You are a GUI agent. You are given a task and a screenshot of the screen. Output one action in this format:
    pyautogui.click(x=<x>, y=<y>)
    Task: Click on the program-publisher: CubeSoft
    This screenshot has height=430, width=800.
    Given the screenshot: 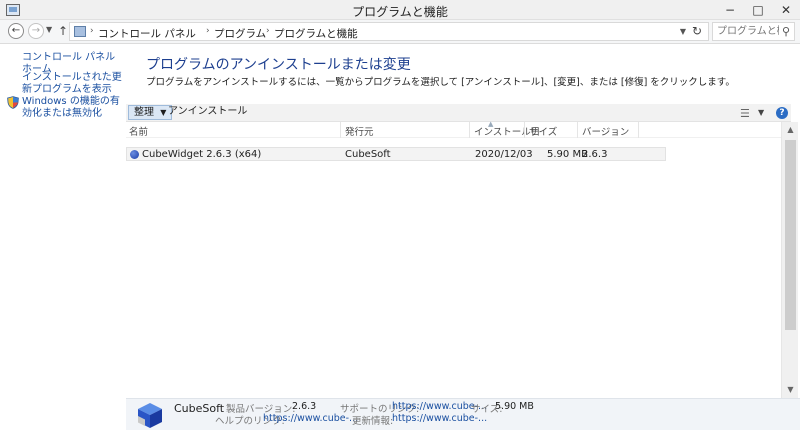 What is the action you would take?
    pyautogui.click(x=368, y=154)
    